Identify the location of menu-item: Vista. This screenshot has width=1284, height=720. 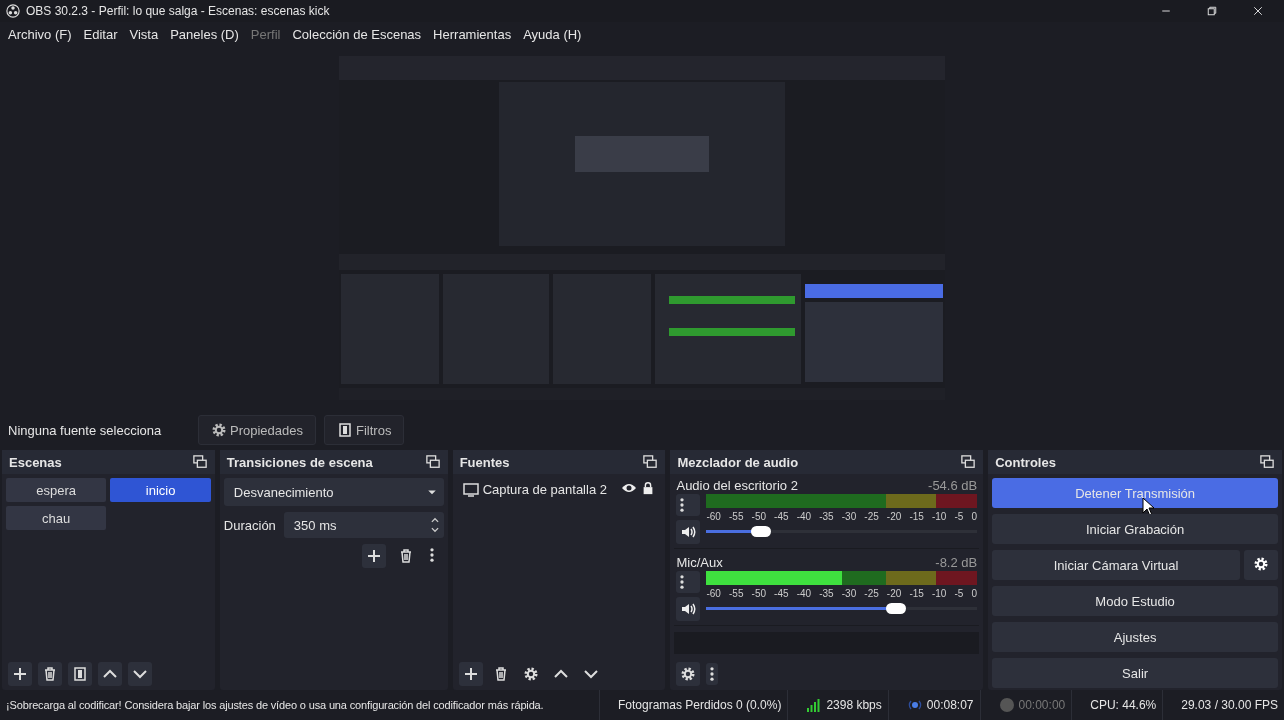
(144, 34).